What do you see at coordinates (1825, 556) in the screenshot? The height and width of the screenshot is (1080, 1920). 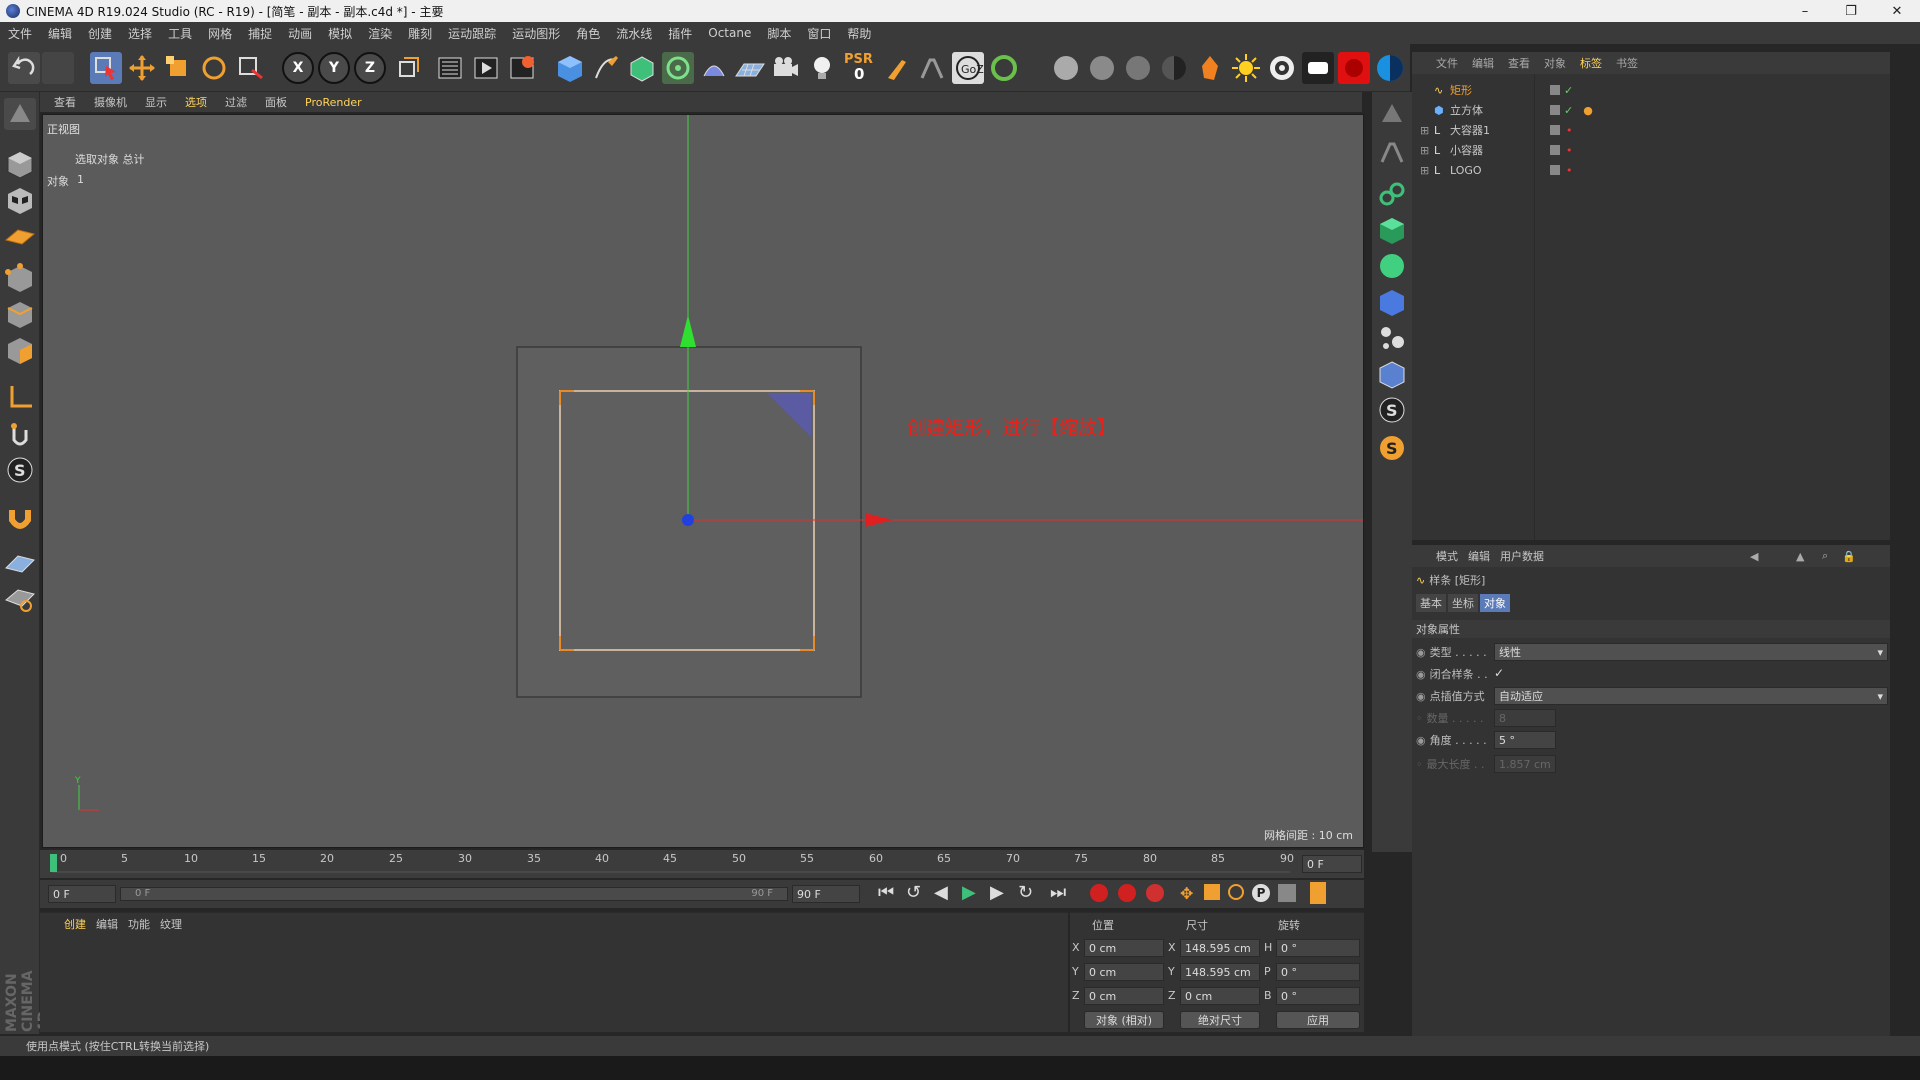 I see `search-icon: ⌕` at bounding box center [1825, 556].